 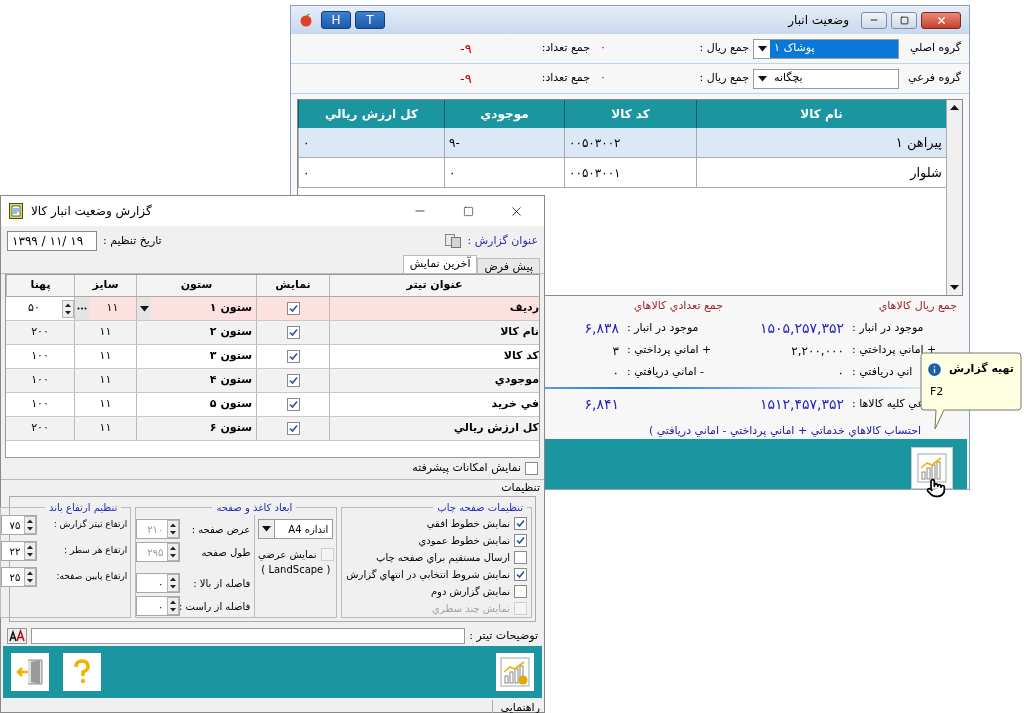 What do you see at coordinates (480, 507) in the screenshot?
I see `group-title: تنظيمات صفحه چاپ` at bounding box center [480, 507].